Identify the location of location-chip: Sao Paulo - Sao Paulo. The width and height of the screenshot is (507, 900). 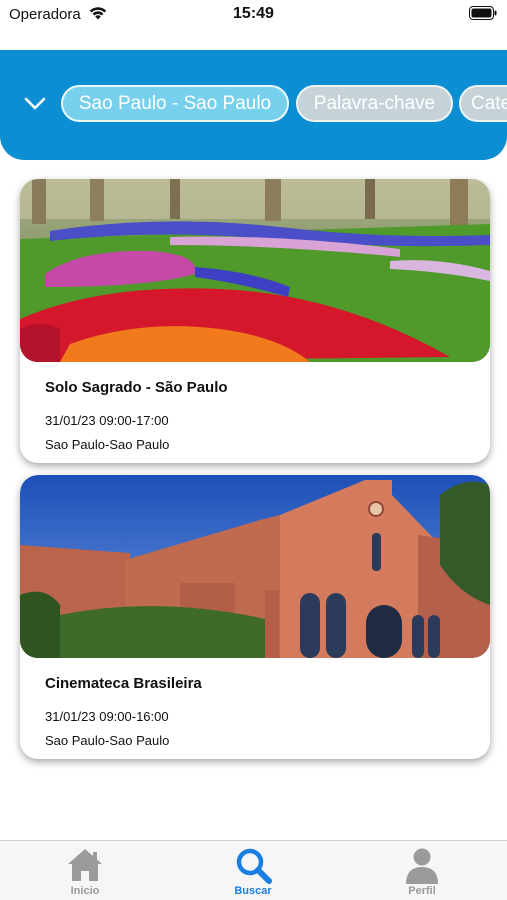
(175, 103).